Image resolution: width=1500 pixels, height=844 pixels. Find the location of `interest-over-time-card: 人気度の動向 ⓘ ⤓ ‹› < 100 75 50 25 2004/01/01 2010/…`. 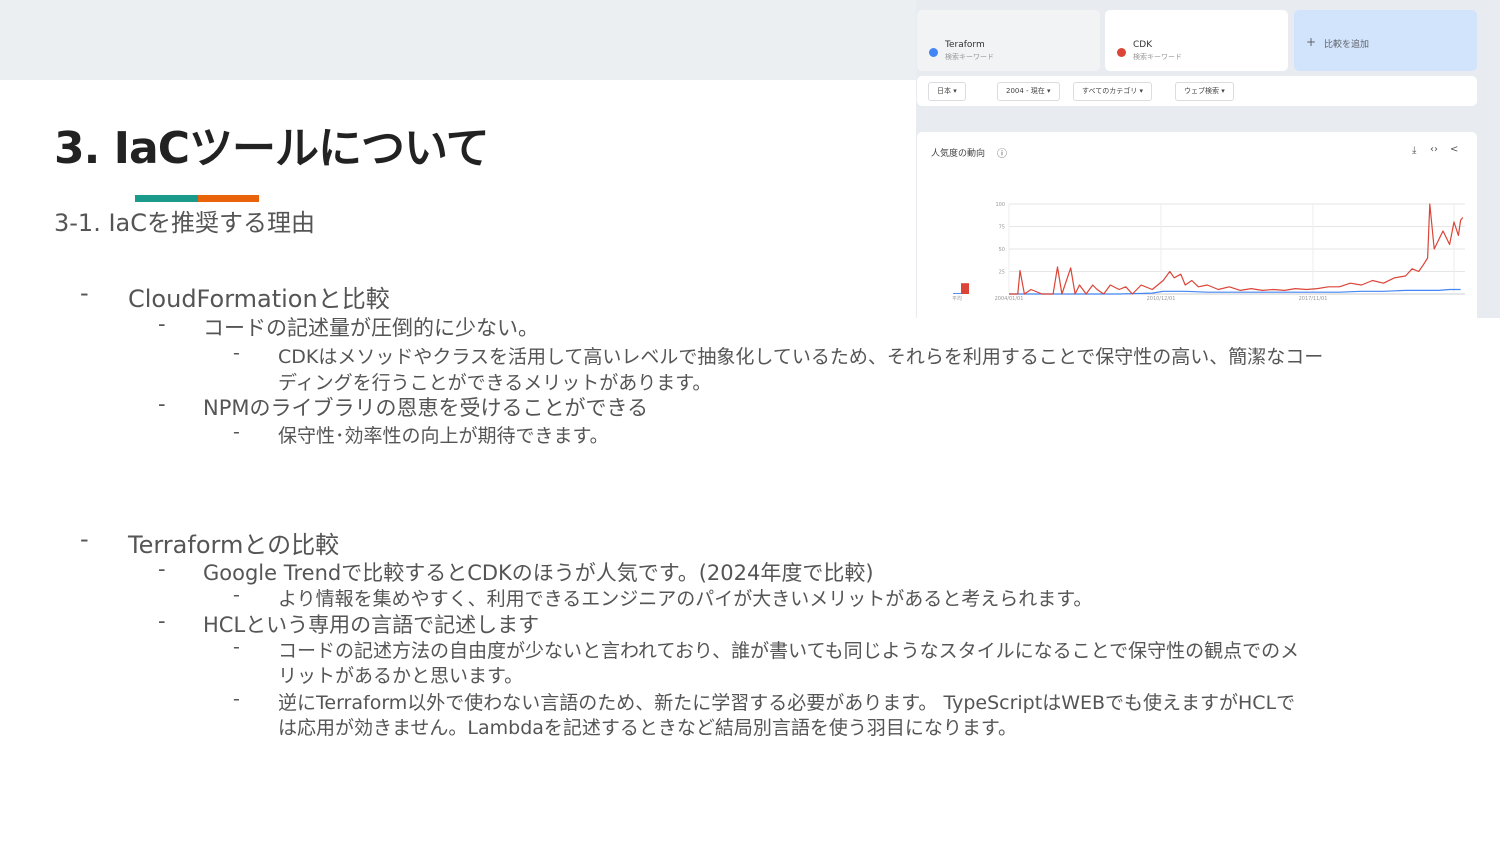

interest-over-time-card: 人気度の動向 ⓘ ⤓ ‹› < 100 75 50 25 2004/01/01 2010/… is located at coordinates (1197, 225).